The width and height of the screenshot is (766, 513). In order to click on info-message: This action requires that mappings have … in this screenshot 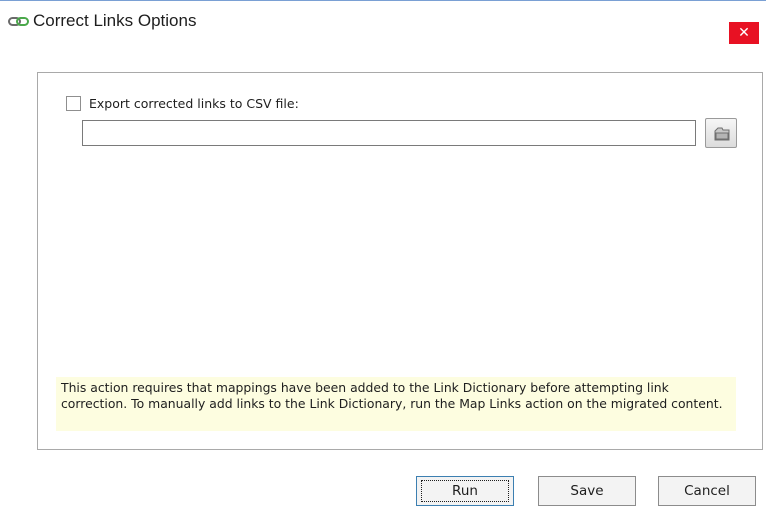, I will do `click(396, 404)`.